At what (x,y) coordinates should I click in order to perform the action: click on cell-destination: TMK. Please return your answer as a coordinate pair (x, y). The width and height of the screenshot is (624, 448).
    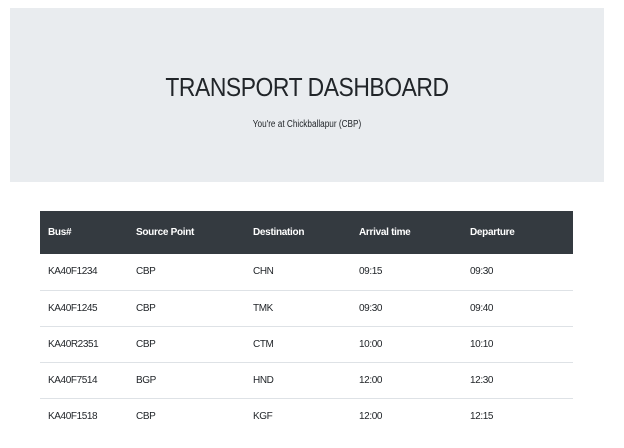
    Looking at the image, I should click on (263, 308).